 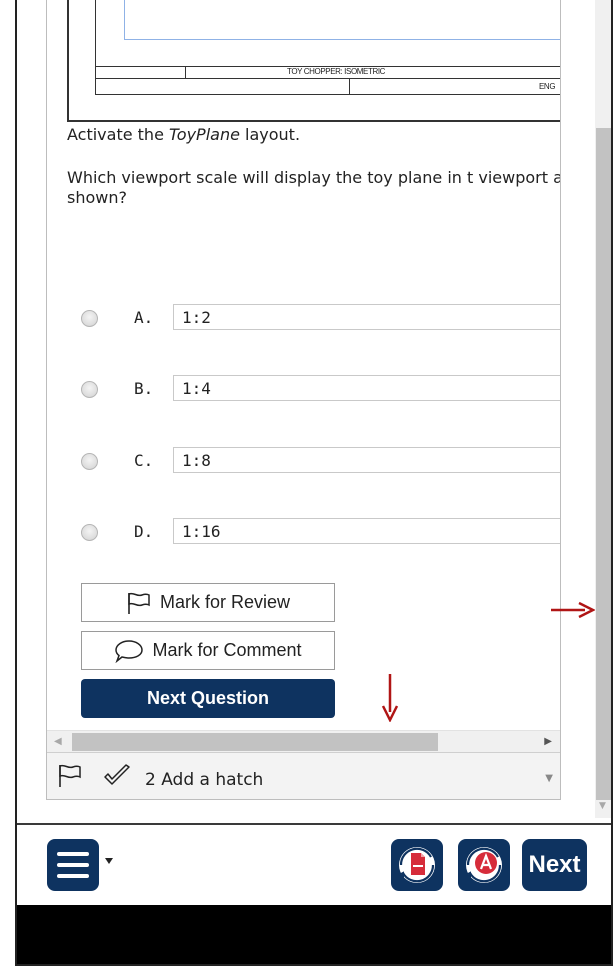 What do you see at coordinates (73, 865) in the screenshot?
I see `hamburger-menu-icon` at bounding box center [73, 865].